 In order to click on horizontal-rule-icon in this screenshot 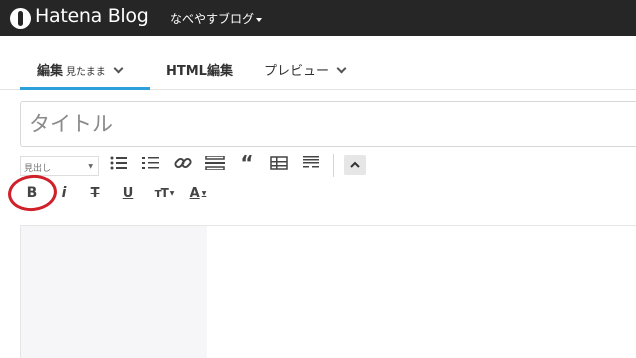, I will do `click(215, 163)`.